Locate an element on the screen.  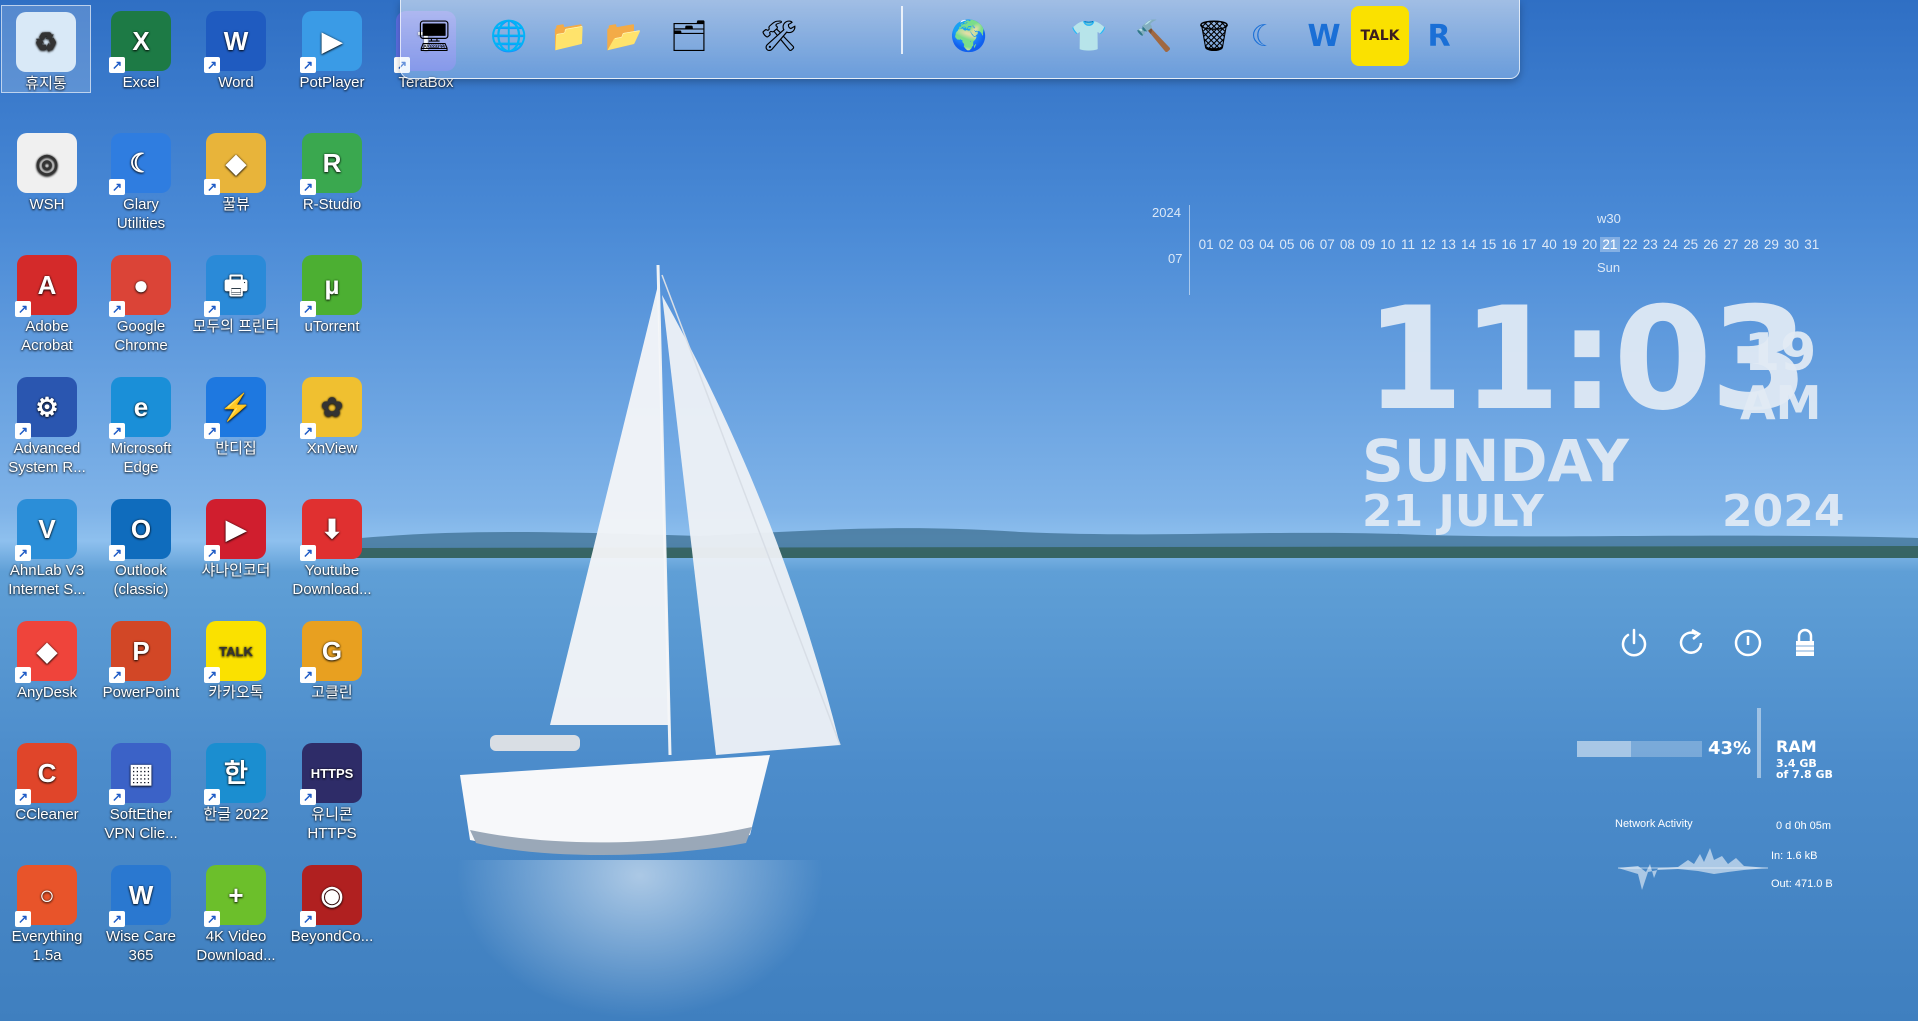
icon-glyph: ◉ is located at coordinates (332, 894).